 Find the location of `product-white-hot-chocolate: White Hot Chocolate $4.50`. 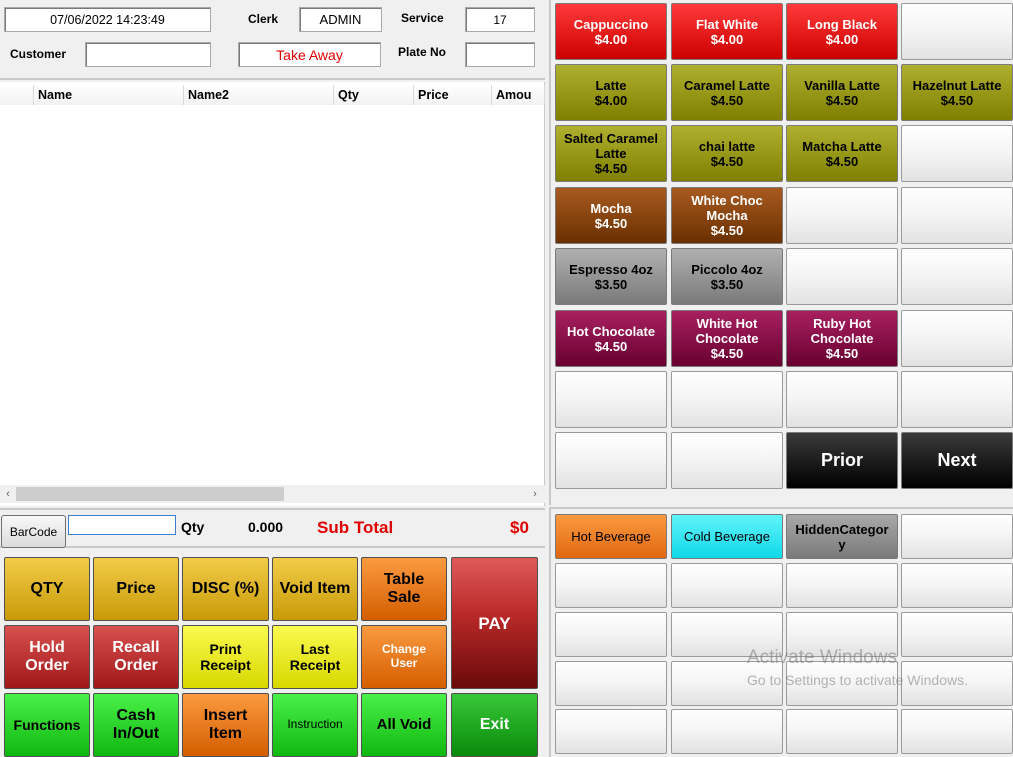

product-white-hot-chocolate: White Hot Chocolate $4.50 is located at coordinates (727, 338).